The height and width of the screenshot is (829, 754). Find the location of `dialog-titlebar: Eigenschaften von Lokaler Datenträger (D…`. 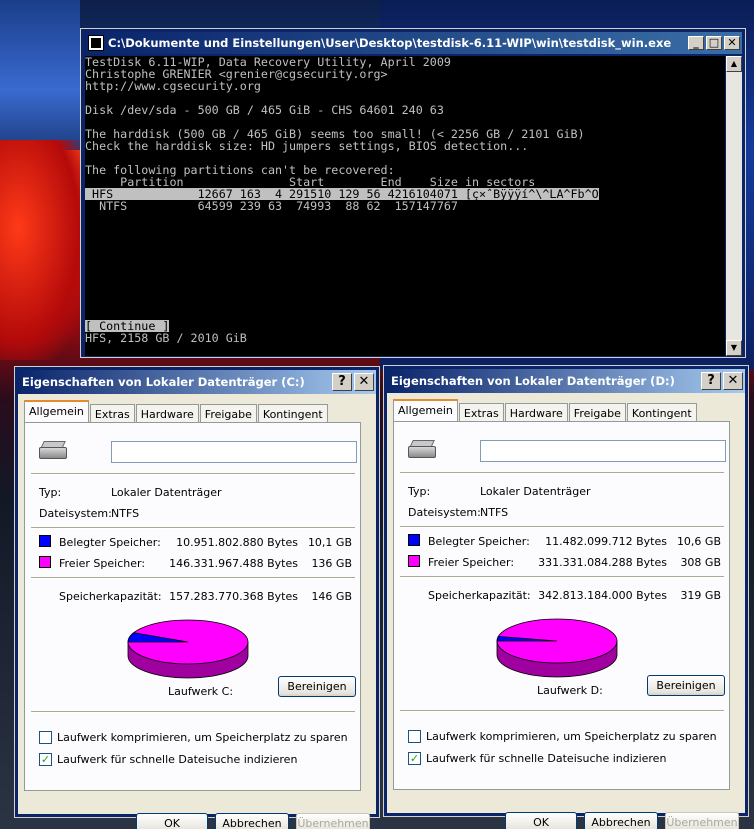

dialog-titlebar: Eigenschaften von Lokaler Datenträger (D… is located at coordinates (566, 381).